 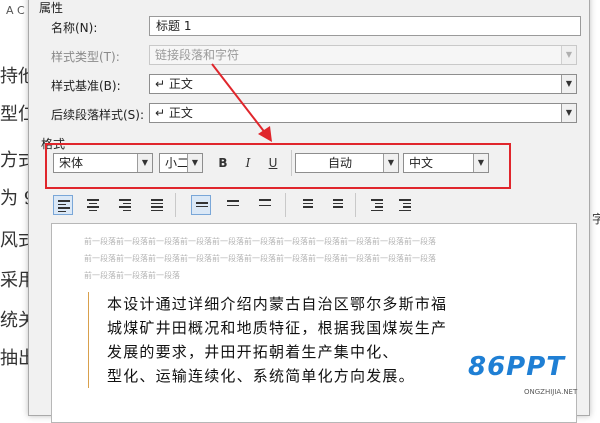 I want to click on properties-section-label: 属性, so click(x=51, y=8).